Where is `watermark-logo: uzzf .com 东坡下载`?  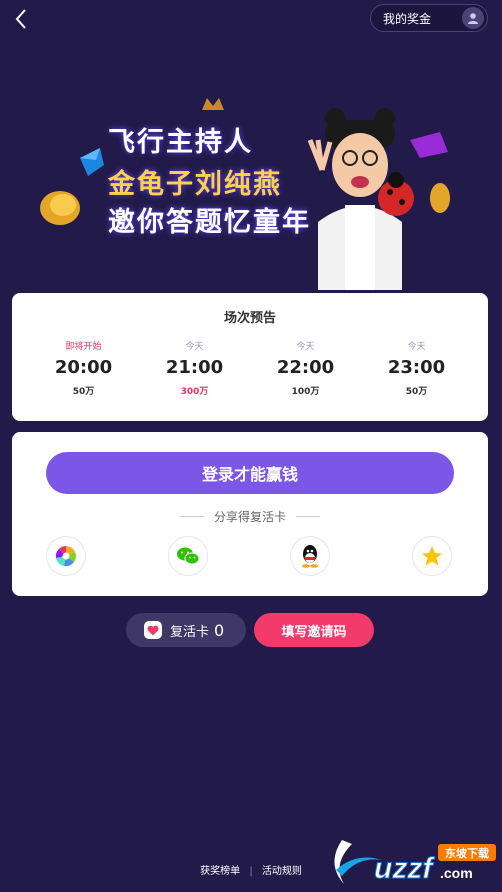
watermark-logo: uzzf .com 东坡下载 is located at coordinates (412, 861).